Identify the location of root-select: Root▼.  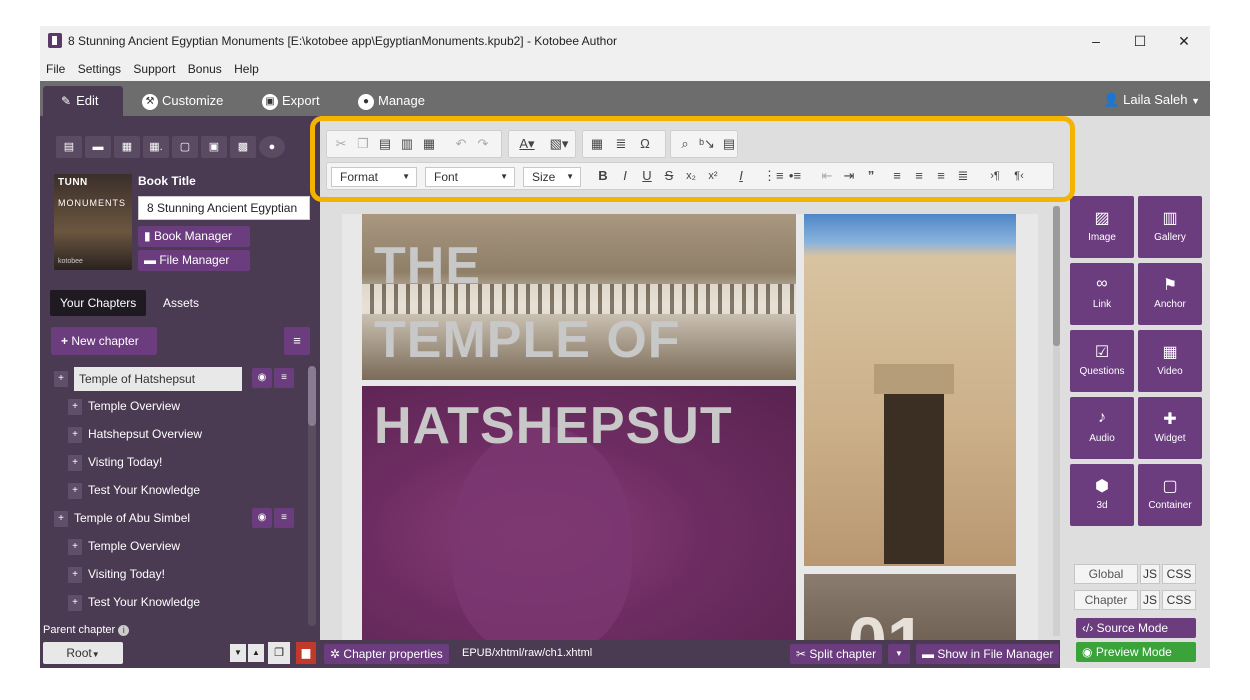
(83, 653).